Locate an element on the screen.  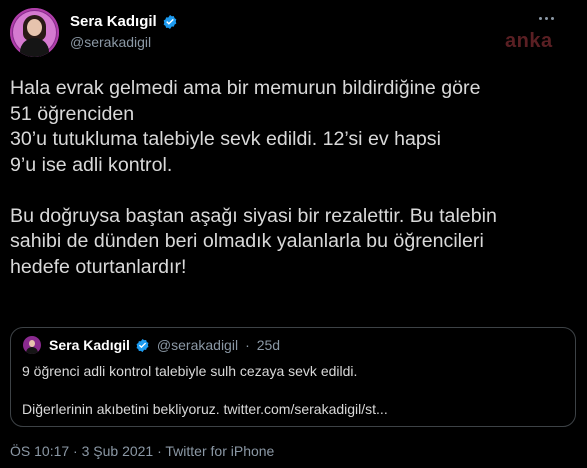
quoted-author-handle: @serakadigil is located at coordinates (197, 345).